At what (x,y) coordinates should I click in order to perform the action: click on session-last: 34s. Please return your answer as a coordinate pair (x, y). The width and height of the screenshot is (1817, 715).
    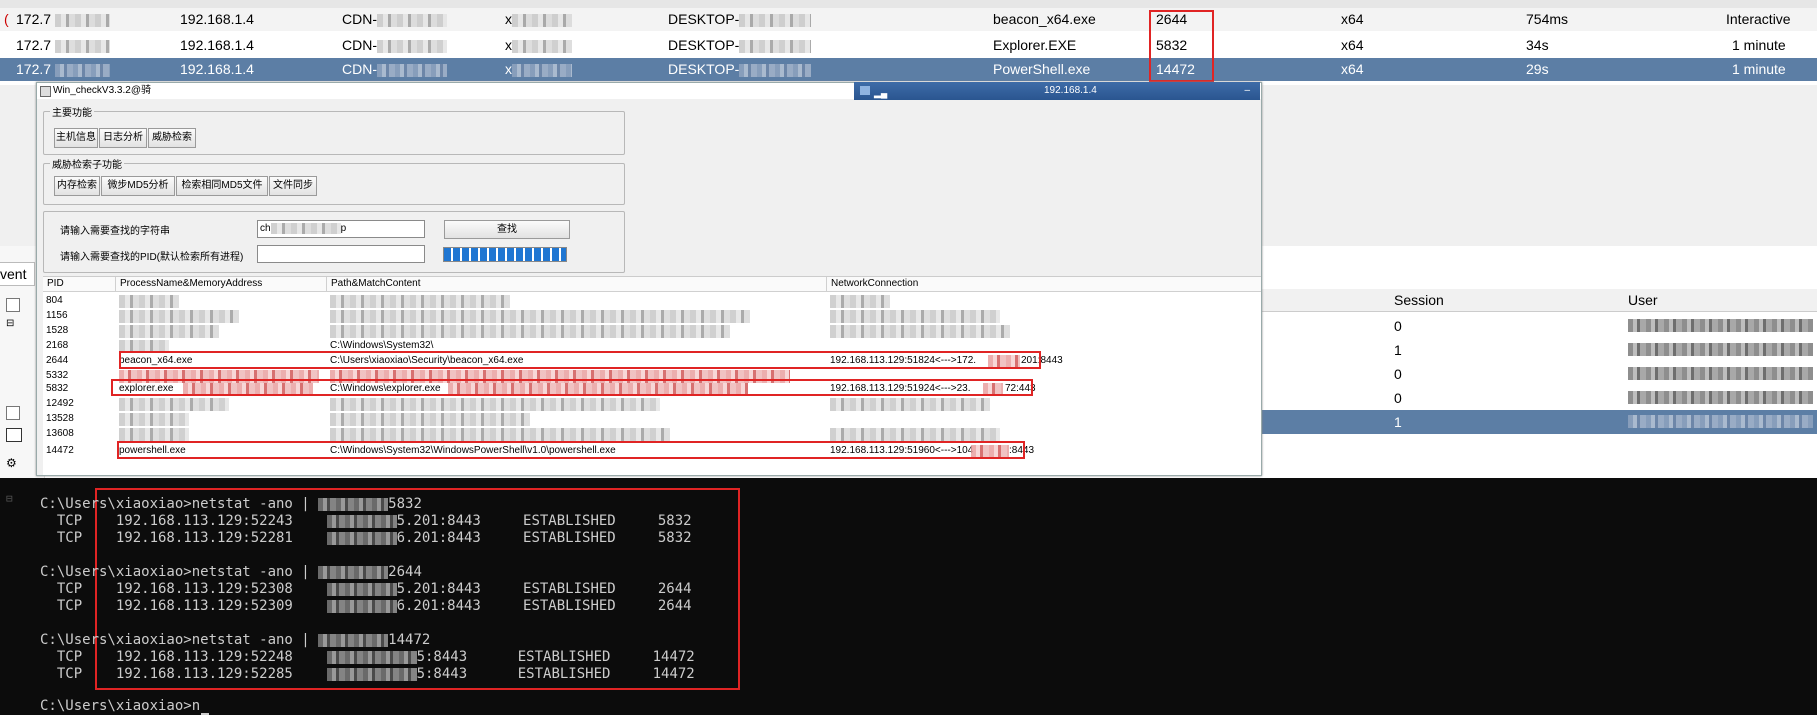
    Looking at the image, I should click on (1537, 45).